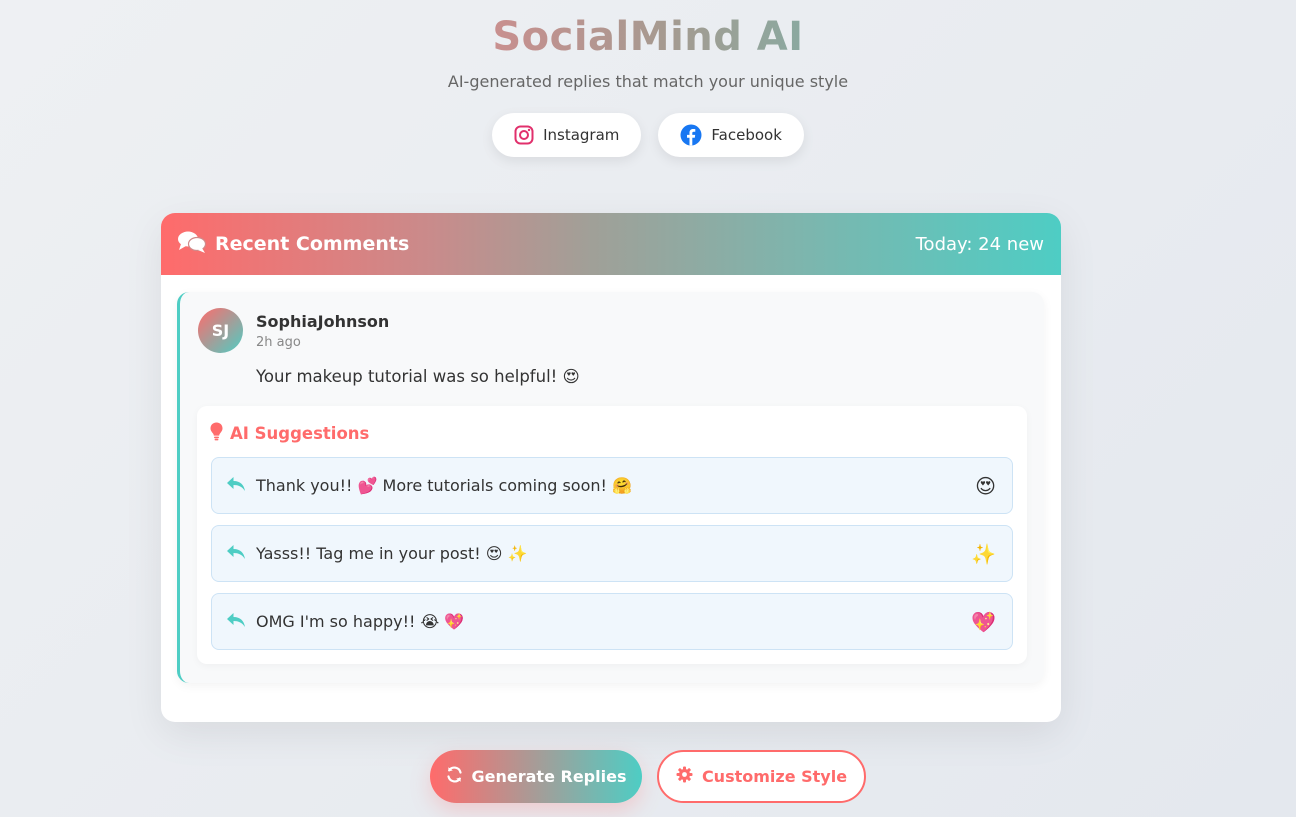 This screenshot has width=1296, height=817. What do you see at coordinates (220, 330) in the screenshot?
I see `avatar: SJ` at bounding box center [220, 330].